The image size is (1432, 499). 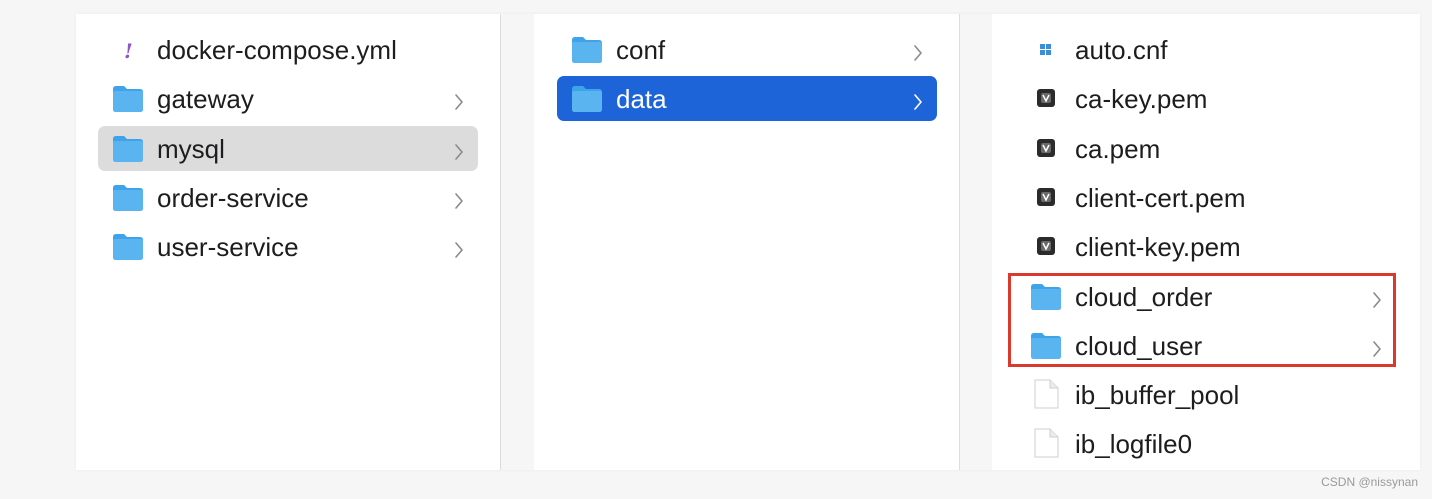 I want to click on folder-row: order-service, so click(x=288, y=197).